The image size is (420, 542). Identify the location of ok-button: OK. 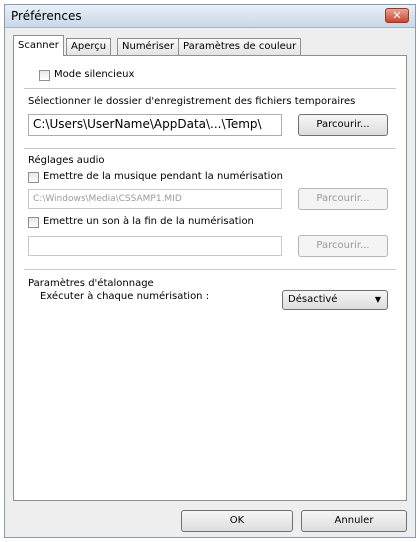
(237, 521).